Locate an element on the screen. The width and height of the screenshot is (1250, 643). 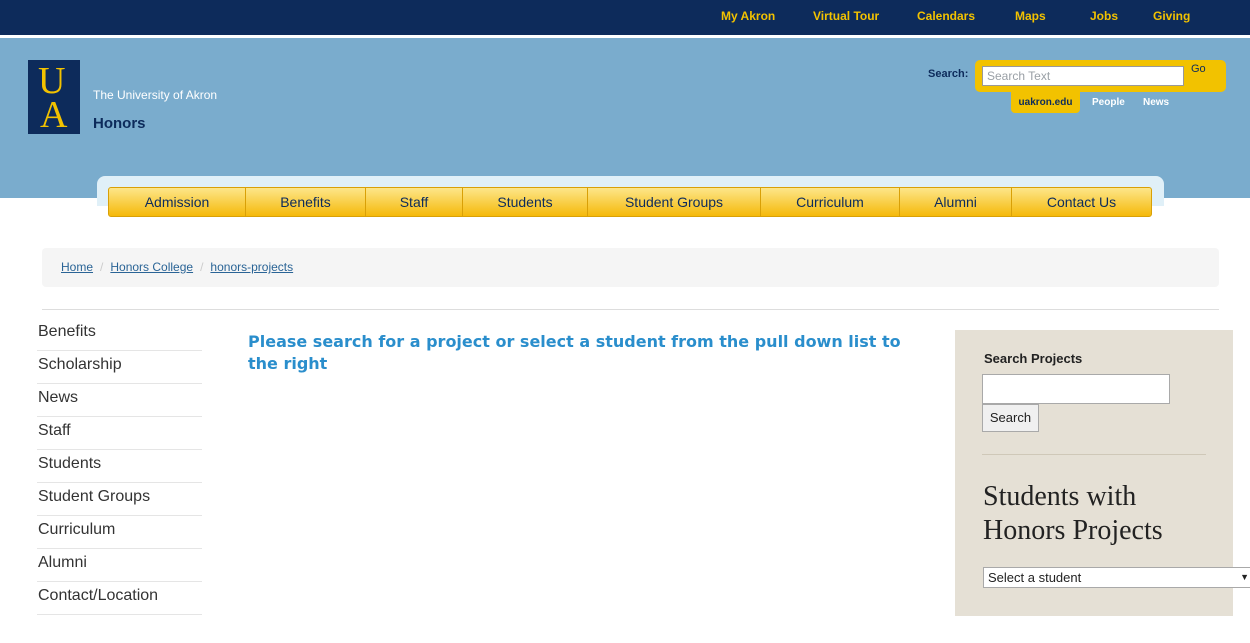
nav-contact-us: Contact Us is located at coordinates (1081, 202).